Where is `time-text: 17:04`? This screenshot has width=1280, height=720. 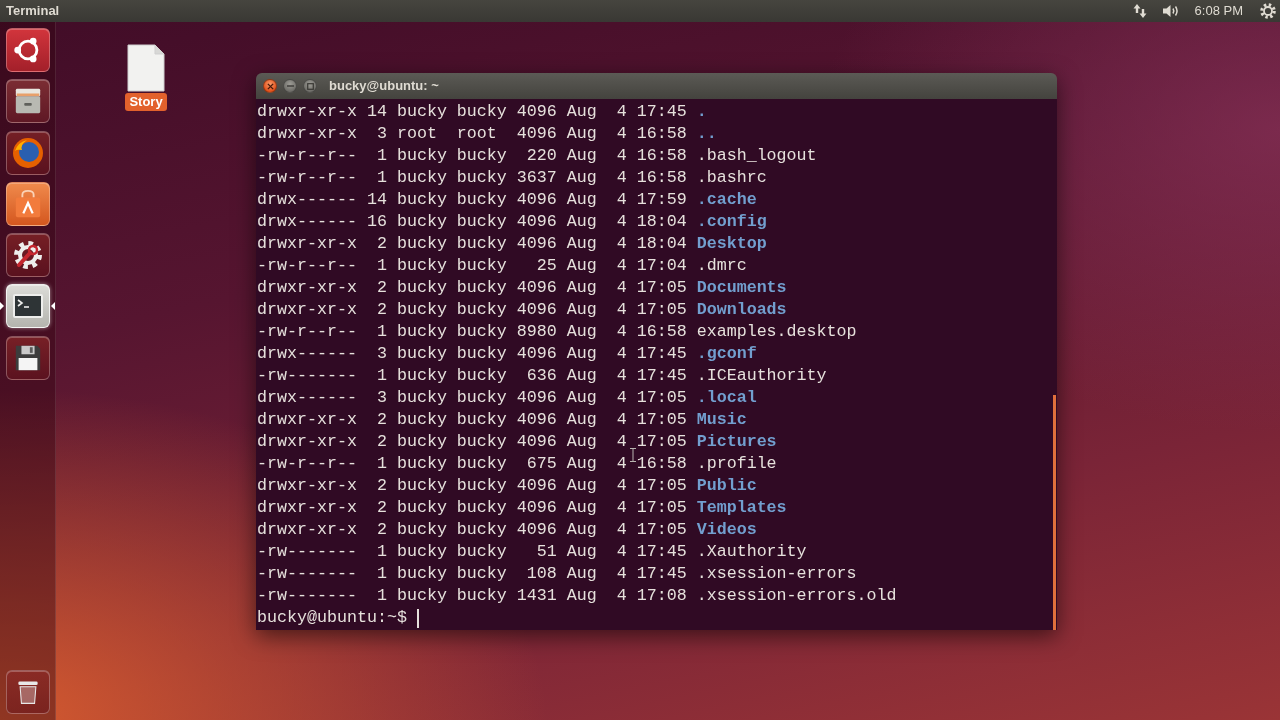 time-text: 17:04 is located at coordinates (661, 266).